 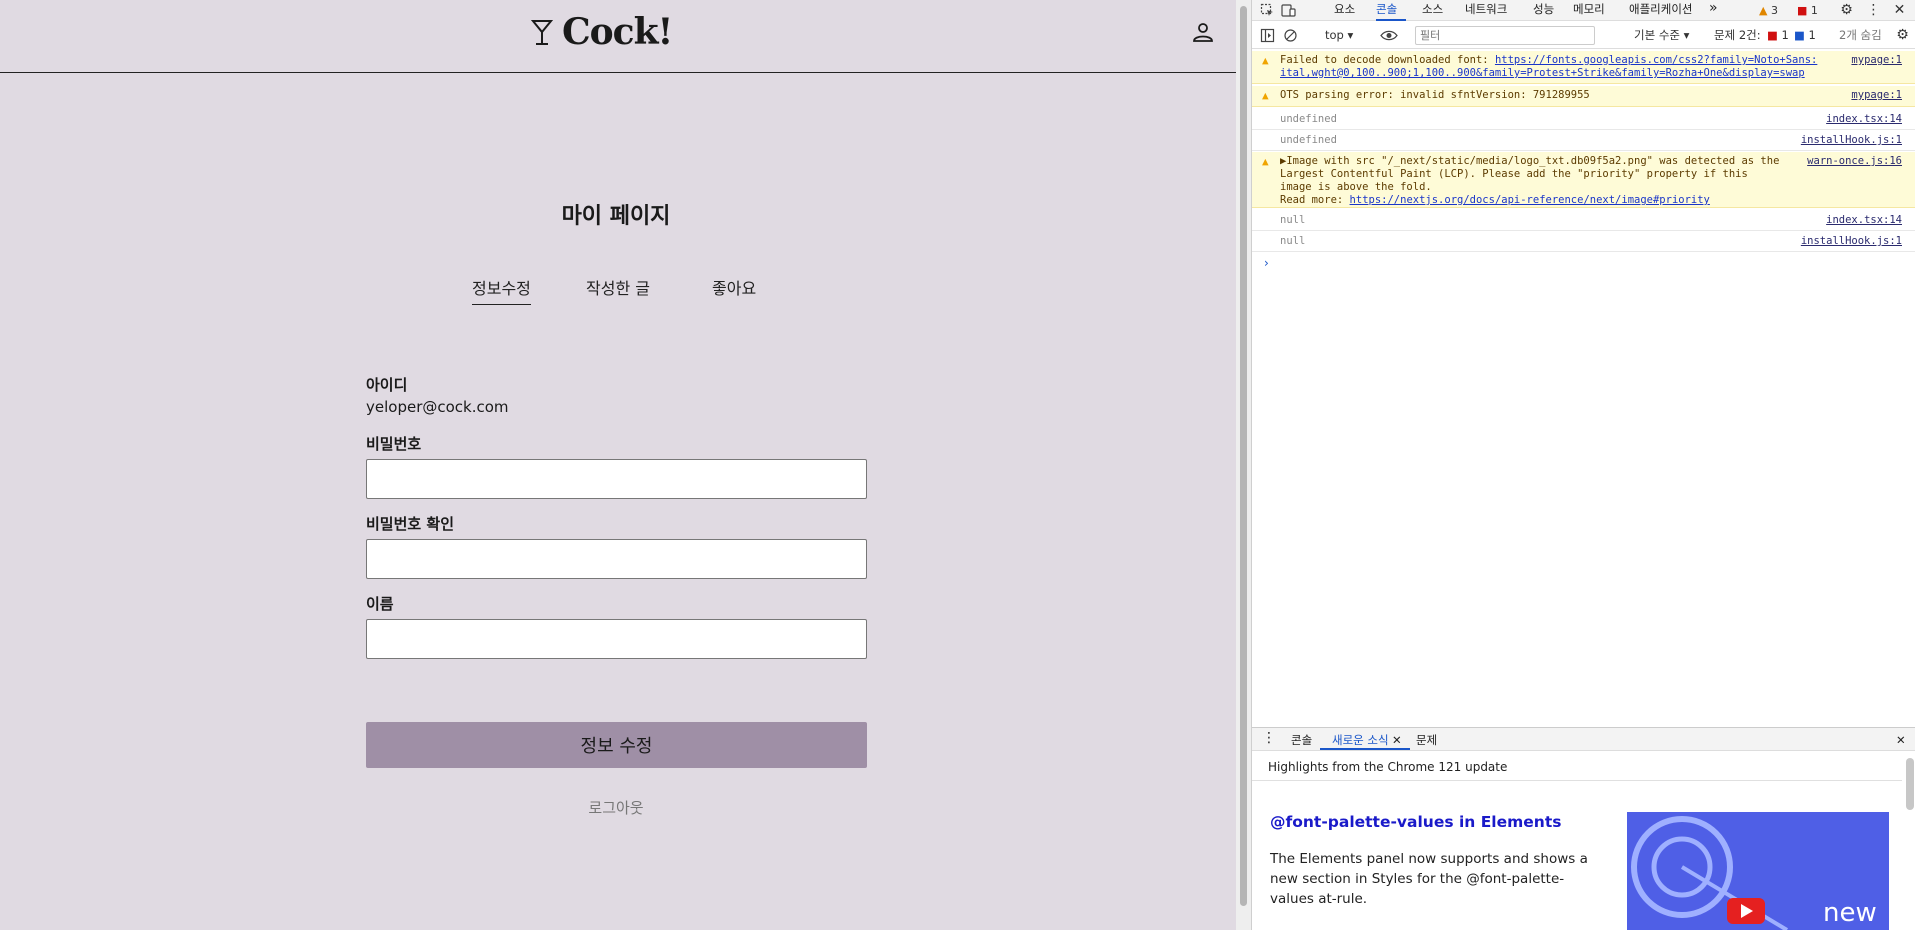 What do you see at coordinates (617, 32) in the screenshot?
I see `logo-text: Cock!` at bounding box center [617, 32].